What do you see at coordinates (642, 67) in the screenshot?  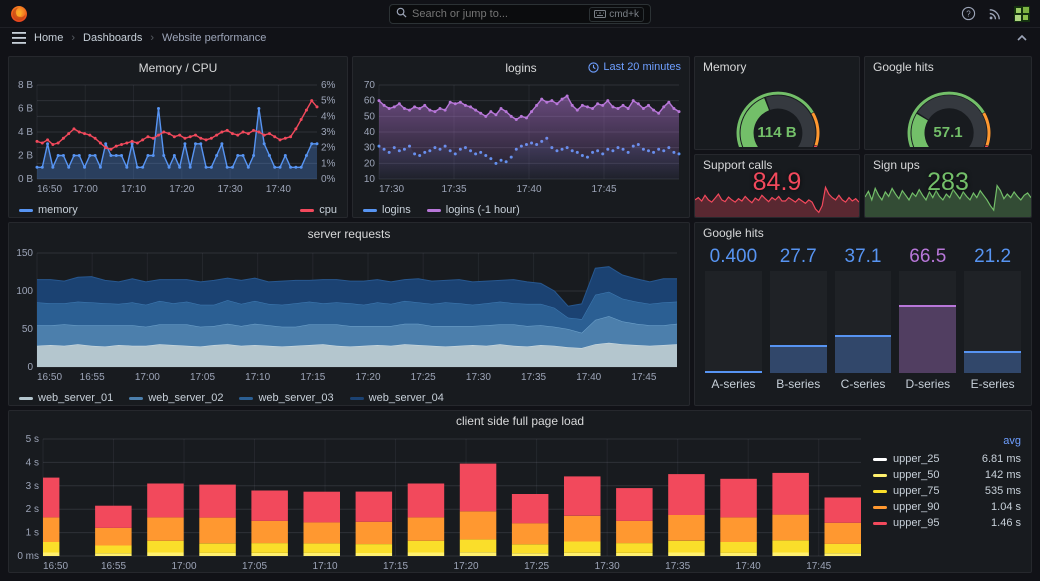 I see `time-range-label: Last 20 minutes` at bounding box center [642, 67].